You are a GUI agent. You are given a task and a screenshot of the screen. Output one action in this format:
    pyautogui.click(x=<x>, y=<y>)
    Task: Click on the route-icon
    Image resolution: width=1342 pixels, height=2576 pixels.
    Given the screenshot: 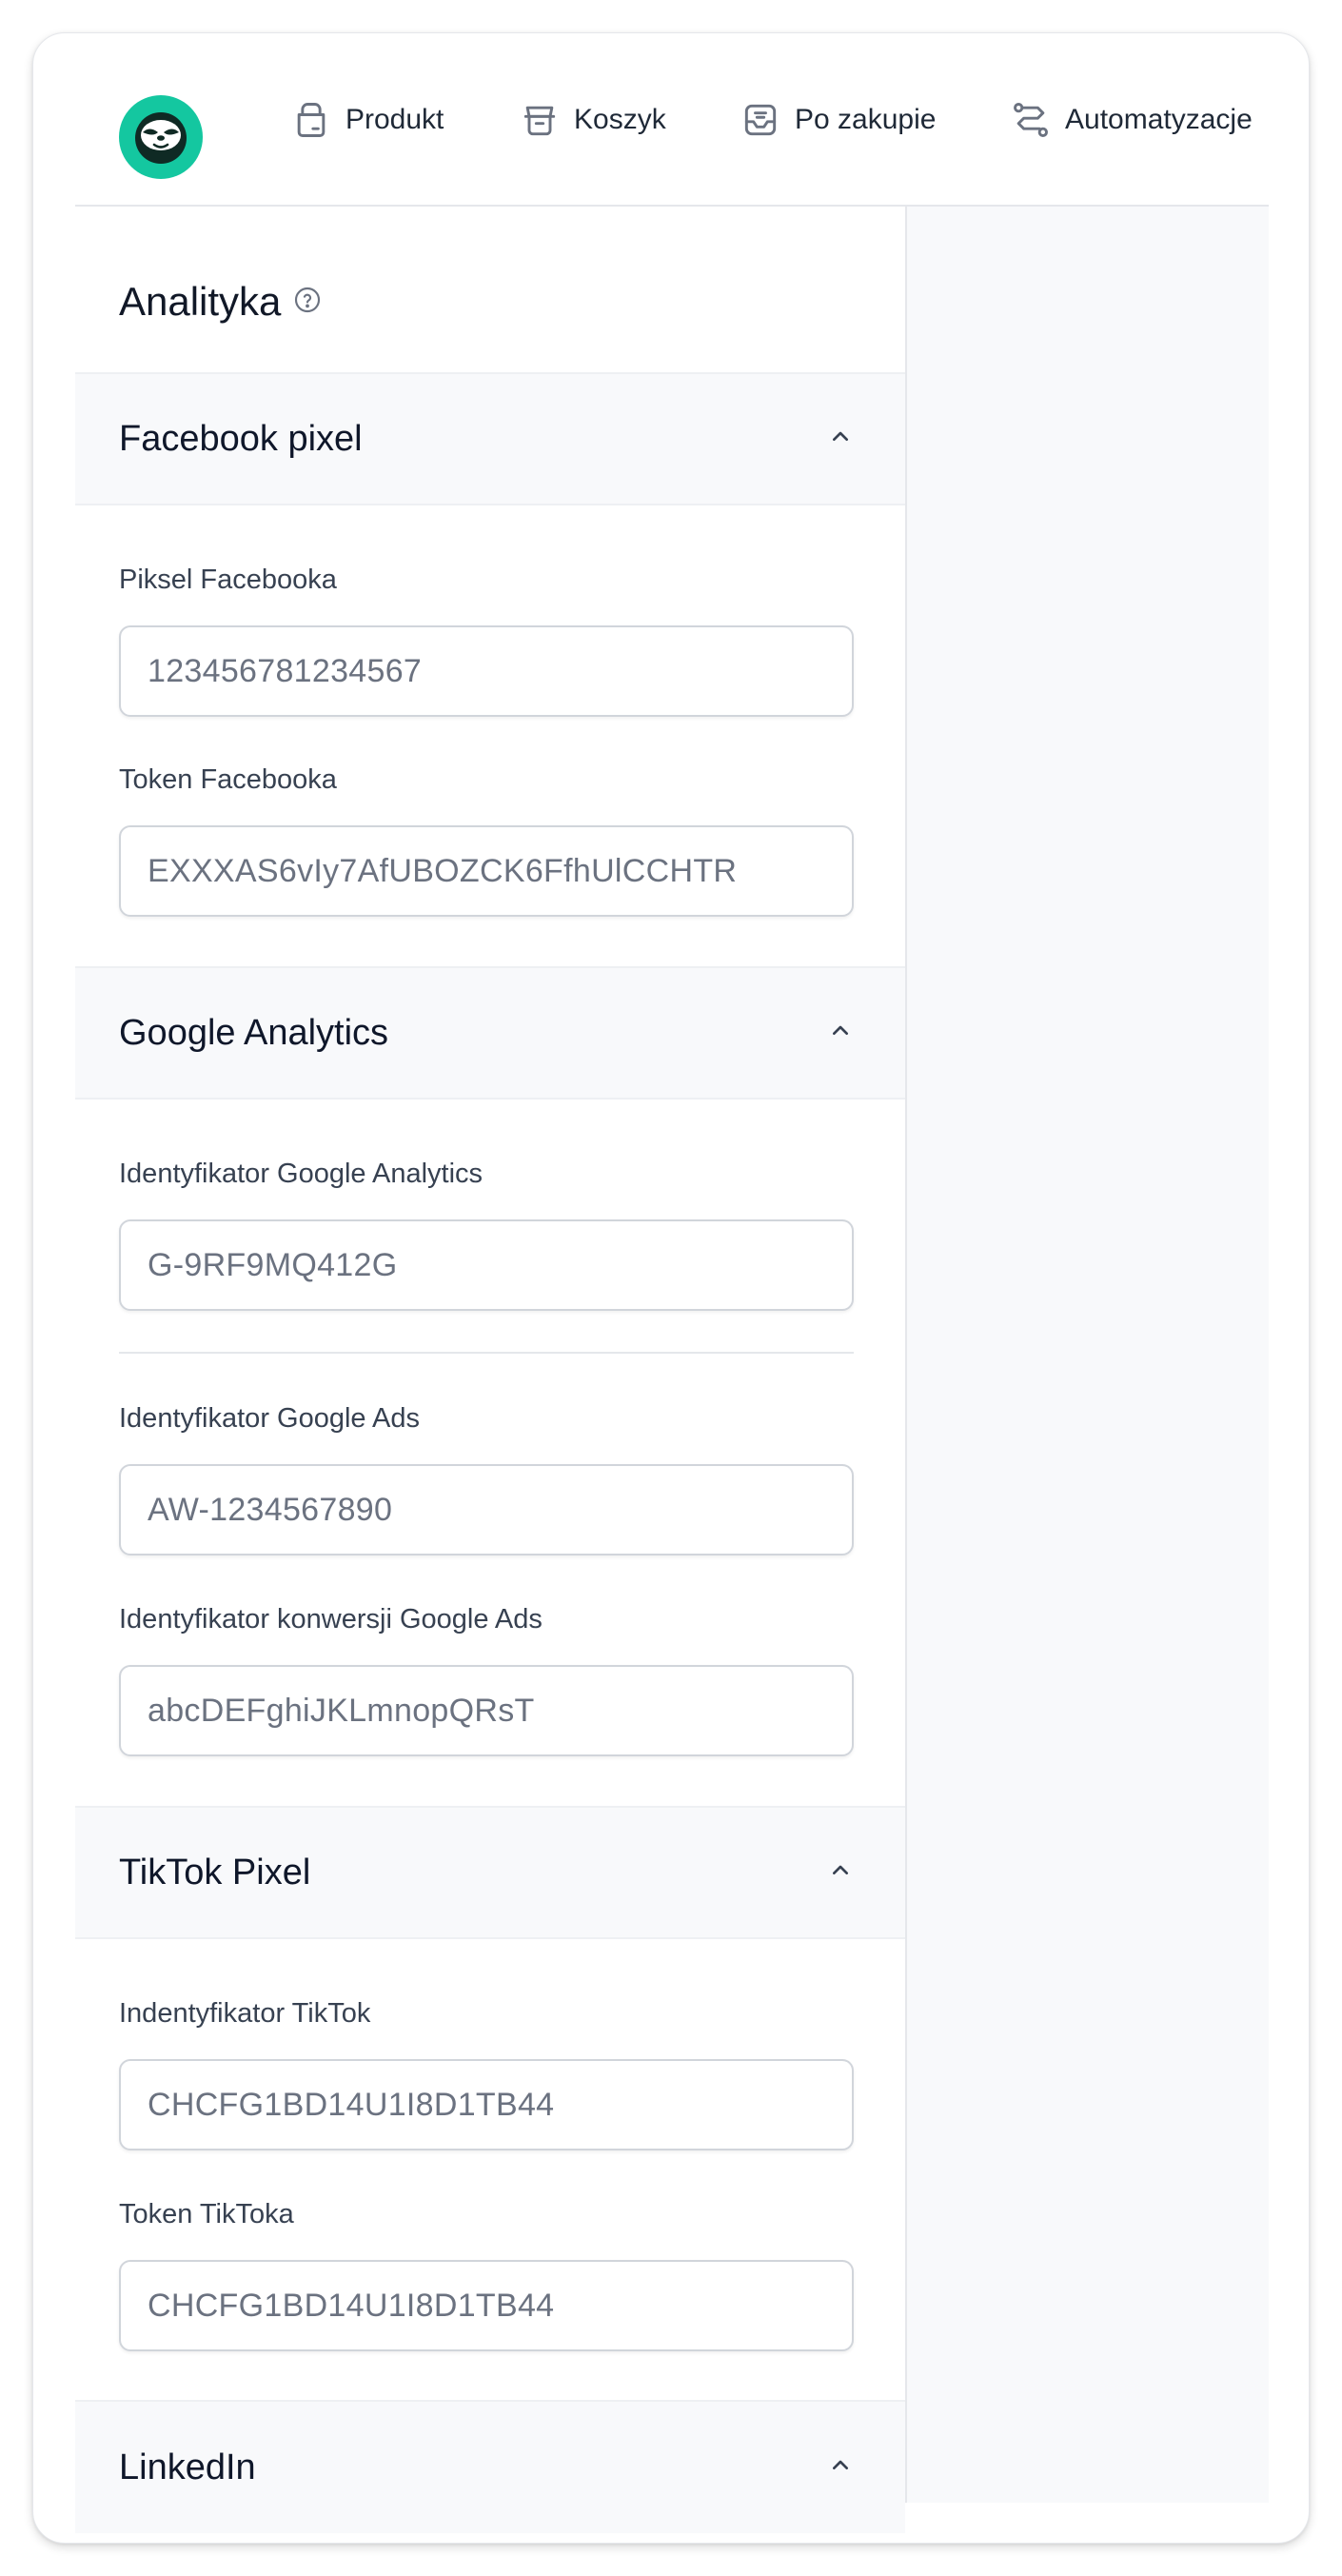 What is the action you would take?
    pyautogui.click(x=1031, y=120)
    